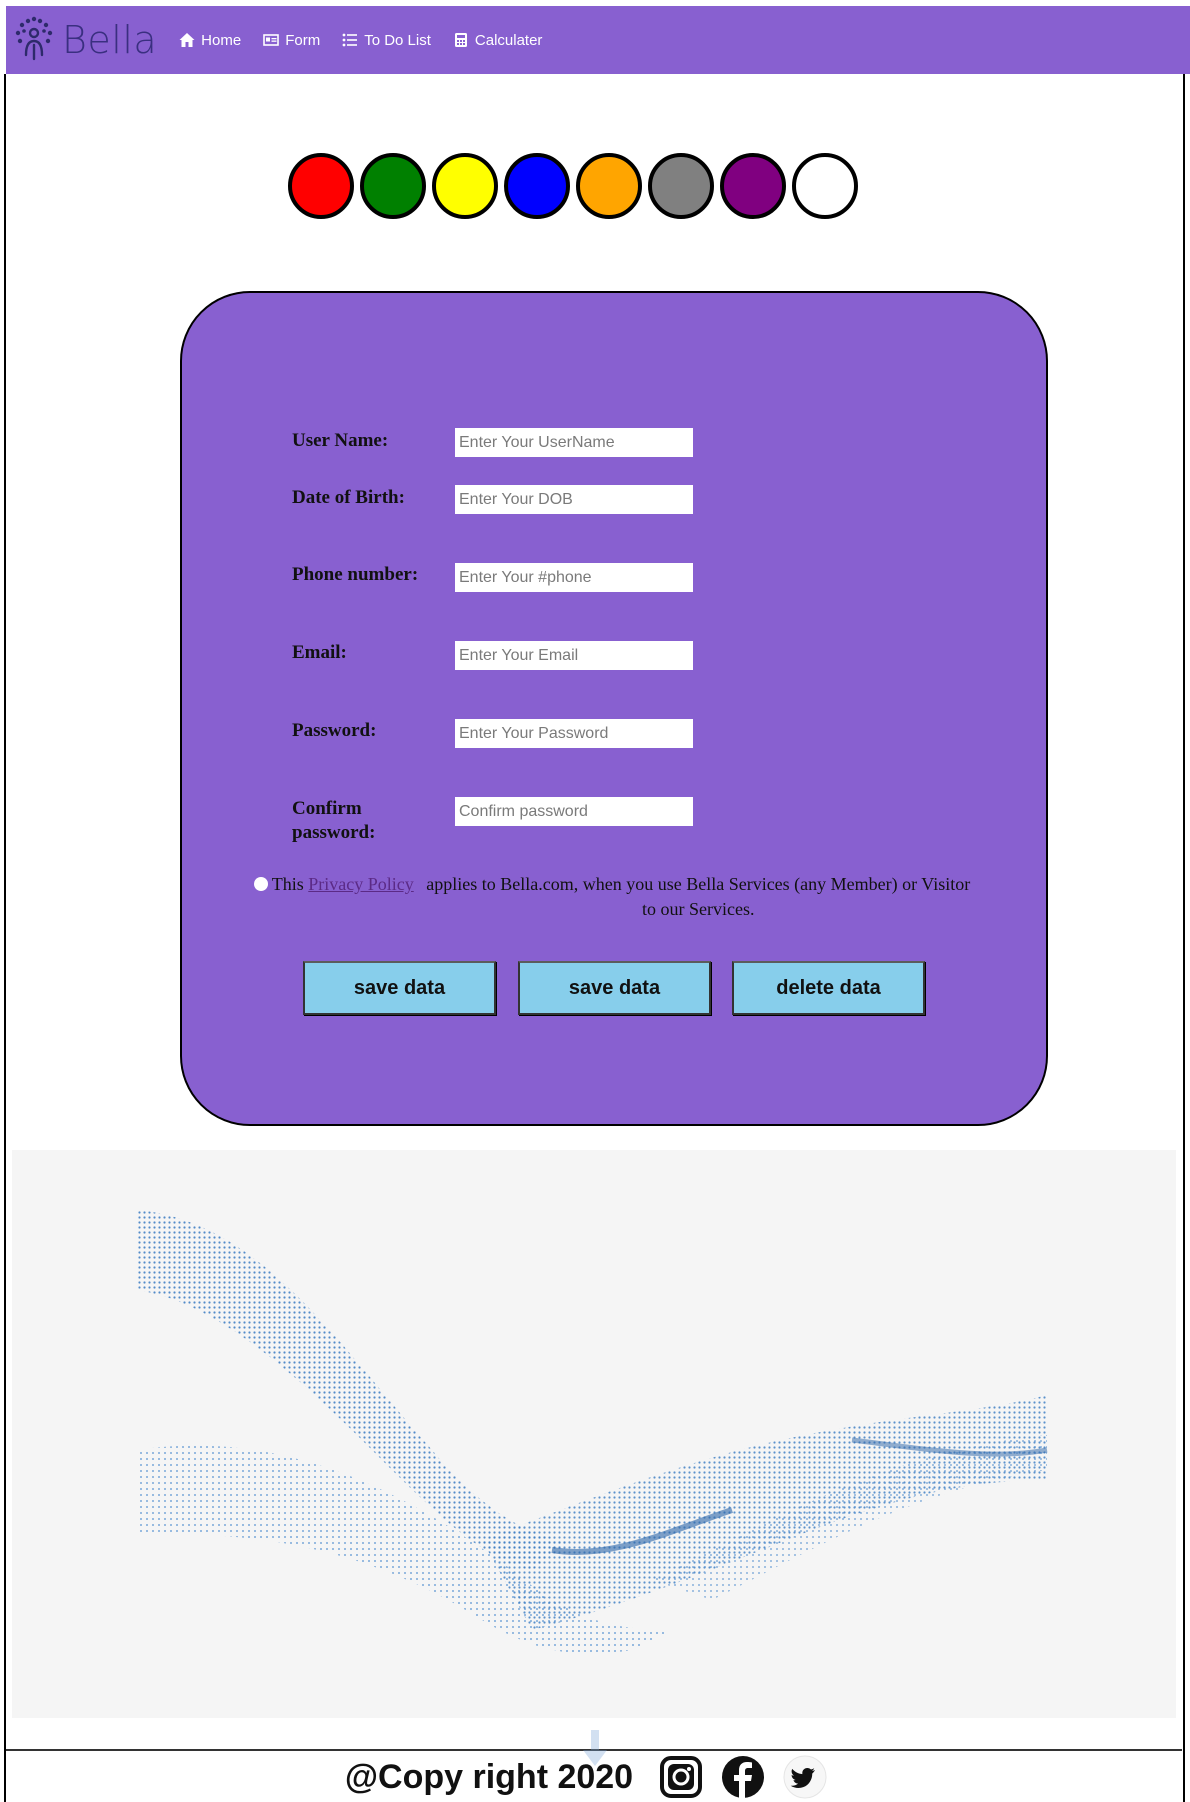  Describe the element at coordinates (34, 38) in the screenshot. I see `people-tree-icon` at that location.